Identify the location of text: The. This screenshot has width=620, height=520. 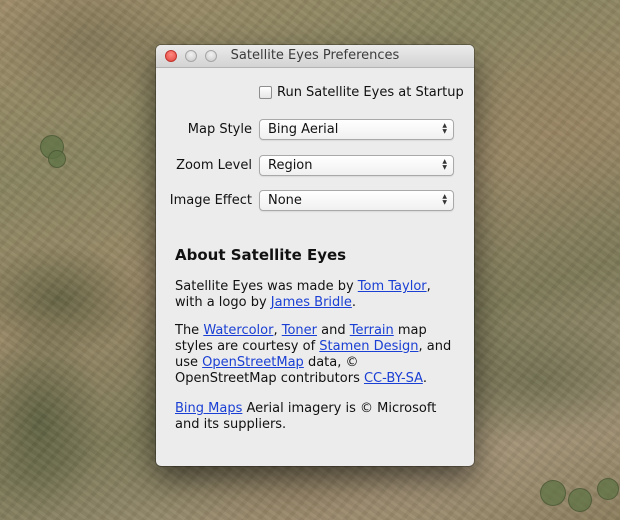
(189, 330).